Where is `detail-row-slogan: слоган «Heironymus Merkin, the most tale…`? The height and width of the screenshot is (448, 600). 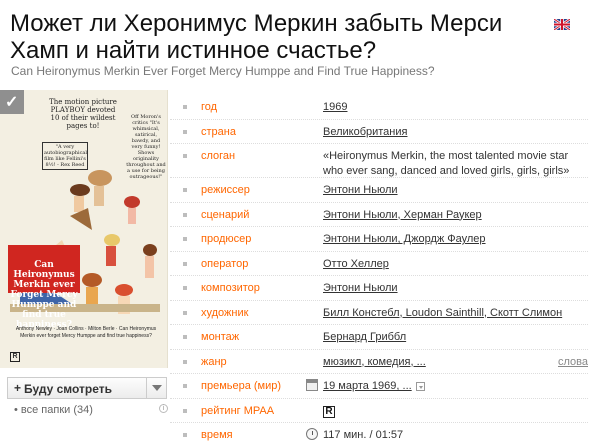 detail-row-slogan: слоган «Heironymus Merkin, the most tale… is located at coordinates (379, 161).